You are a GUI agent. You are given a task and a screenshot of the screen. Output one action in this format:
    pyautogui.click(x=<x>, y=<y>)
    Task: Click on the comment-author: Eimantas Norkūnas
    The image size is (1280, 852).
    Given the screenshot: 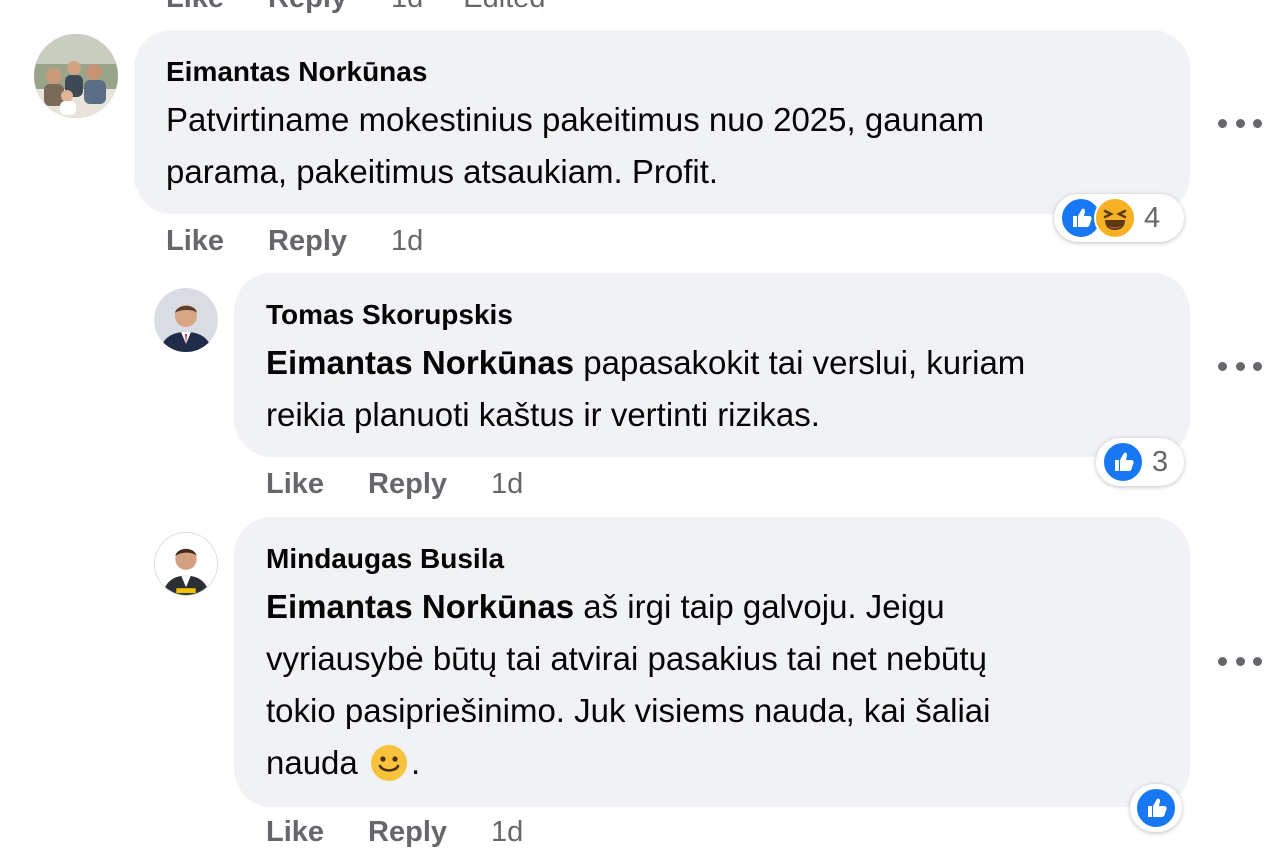 What is the action you would take?
    pyautogui.click(x=296, y=72)
    